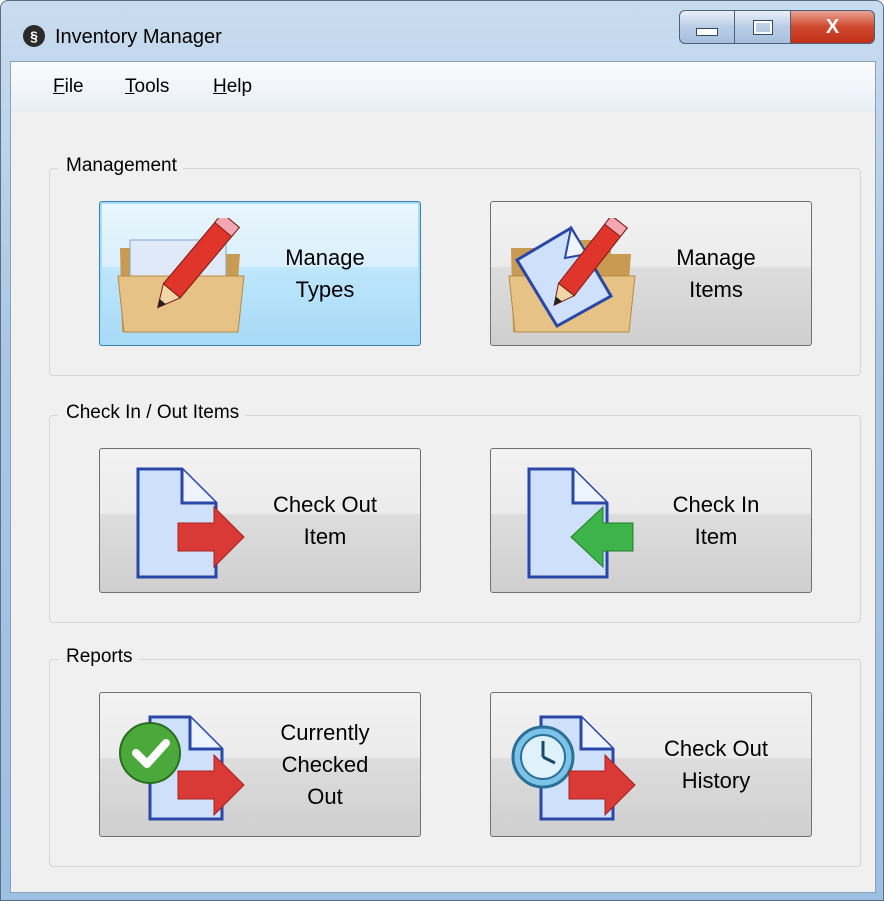 The height and width of the screenshot is (901, 884). What do you see at coordinates (716, 536) in the screenshot?
I see `check-in-item-line2: Item` at bounding box center [716, 536].